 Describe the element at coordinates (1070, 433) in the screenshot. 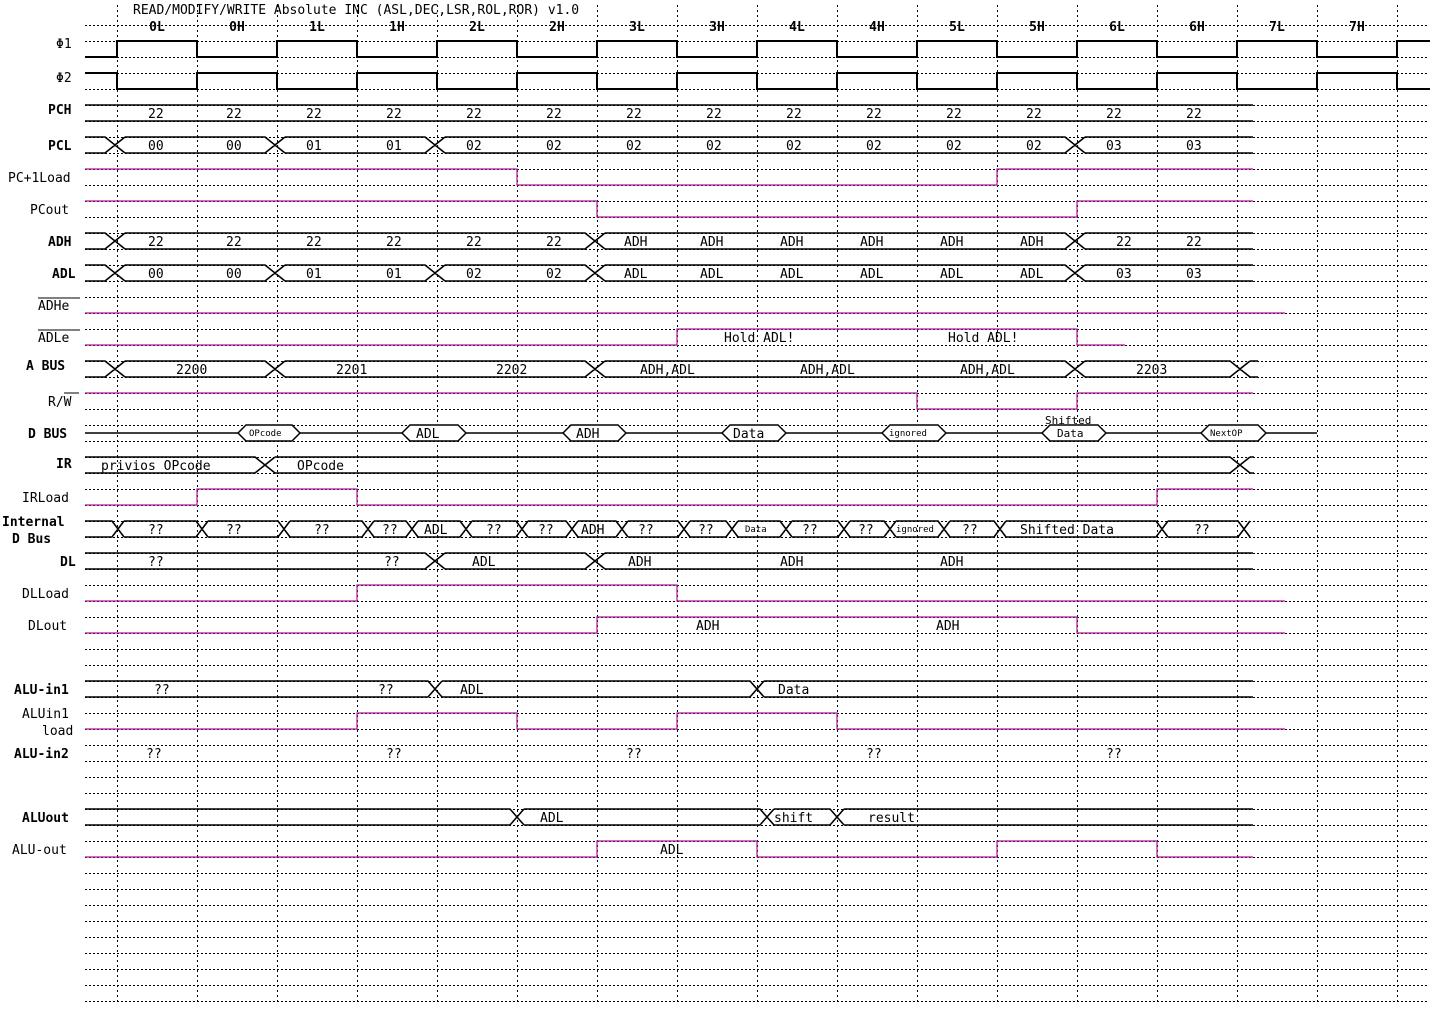

I see `dbus-value: Data` at that location.